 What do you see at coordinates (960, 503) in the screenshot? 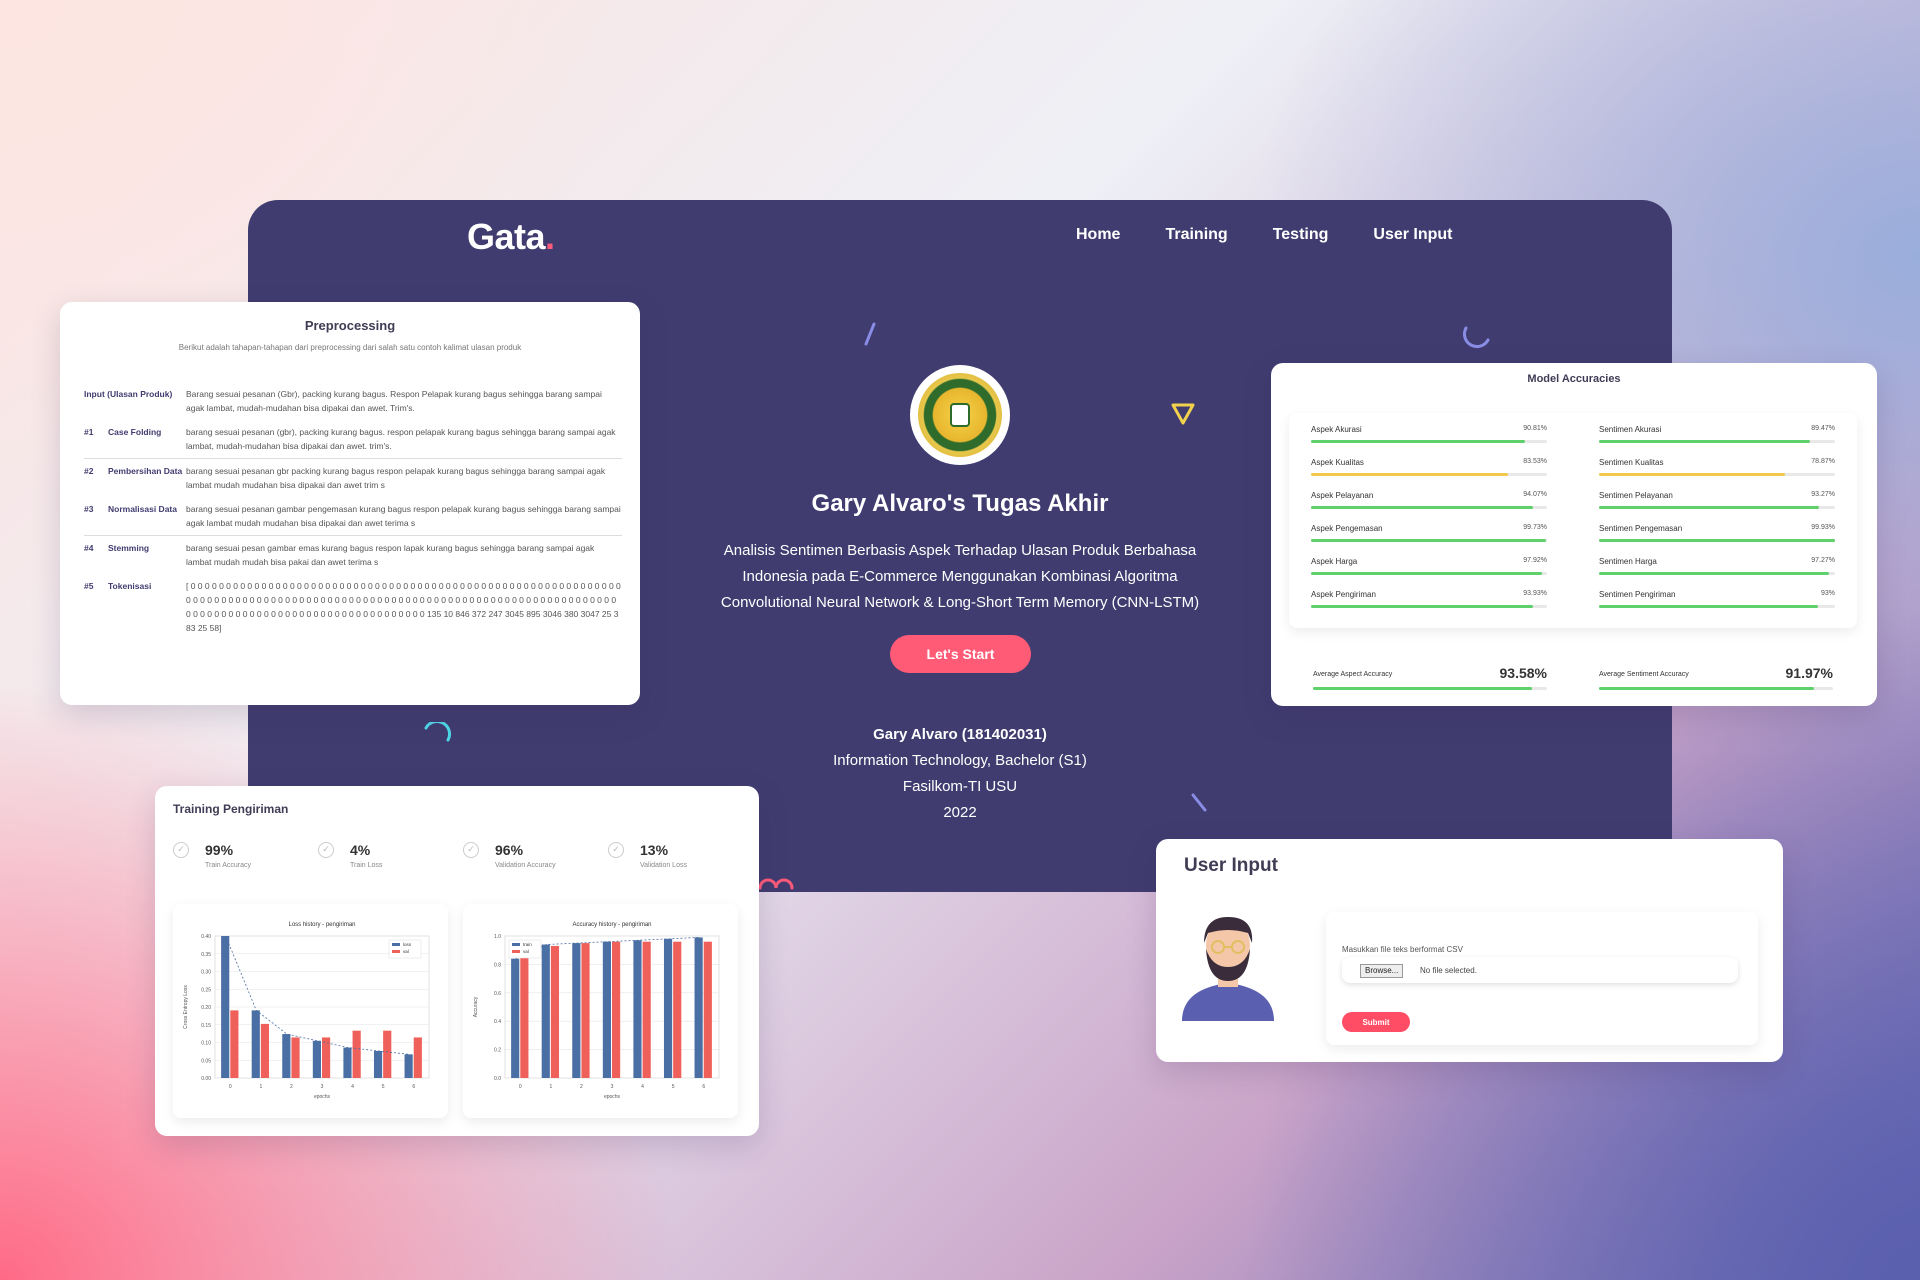
I see `hero-title: Gary Alvaro's Tugas Akhir` at bounding box center [960, 503].